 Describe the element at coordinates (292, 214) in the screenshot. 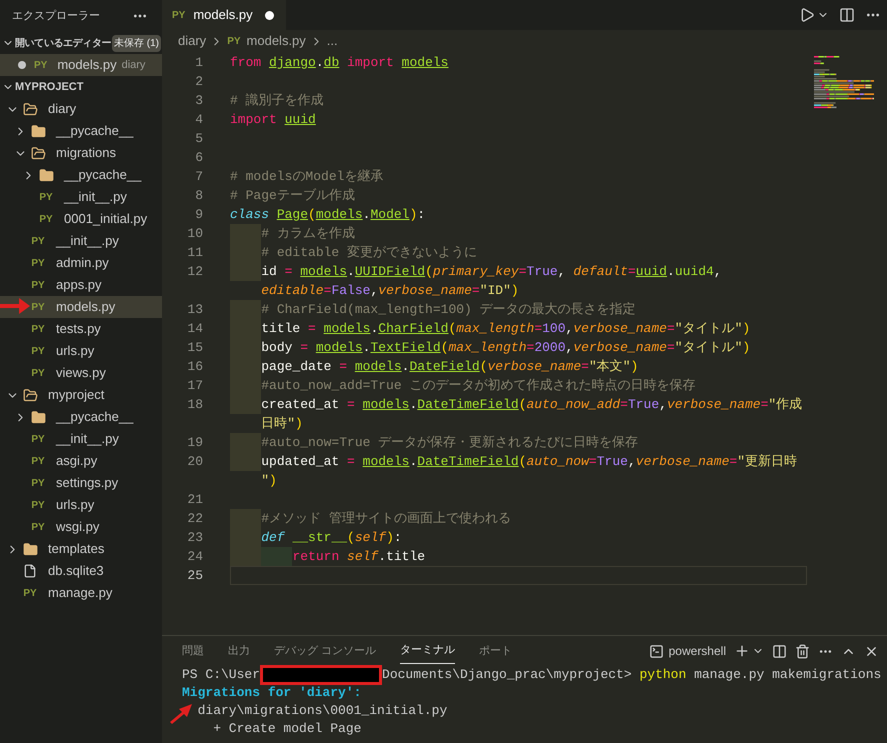

I see `code-token: Page` at that location.